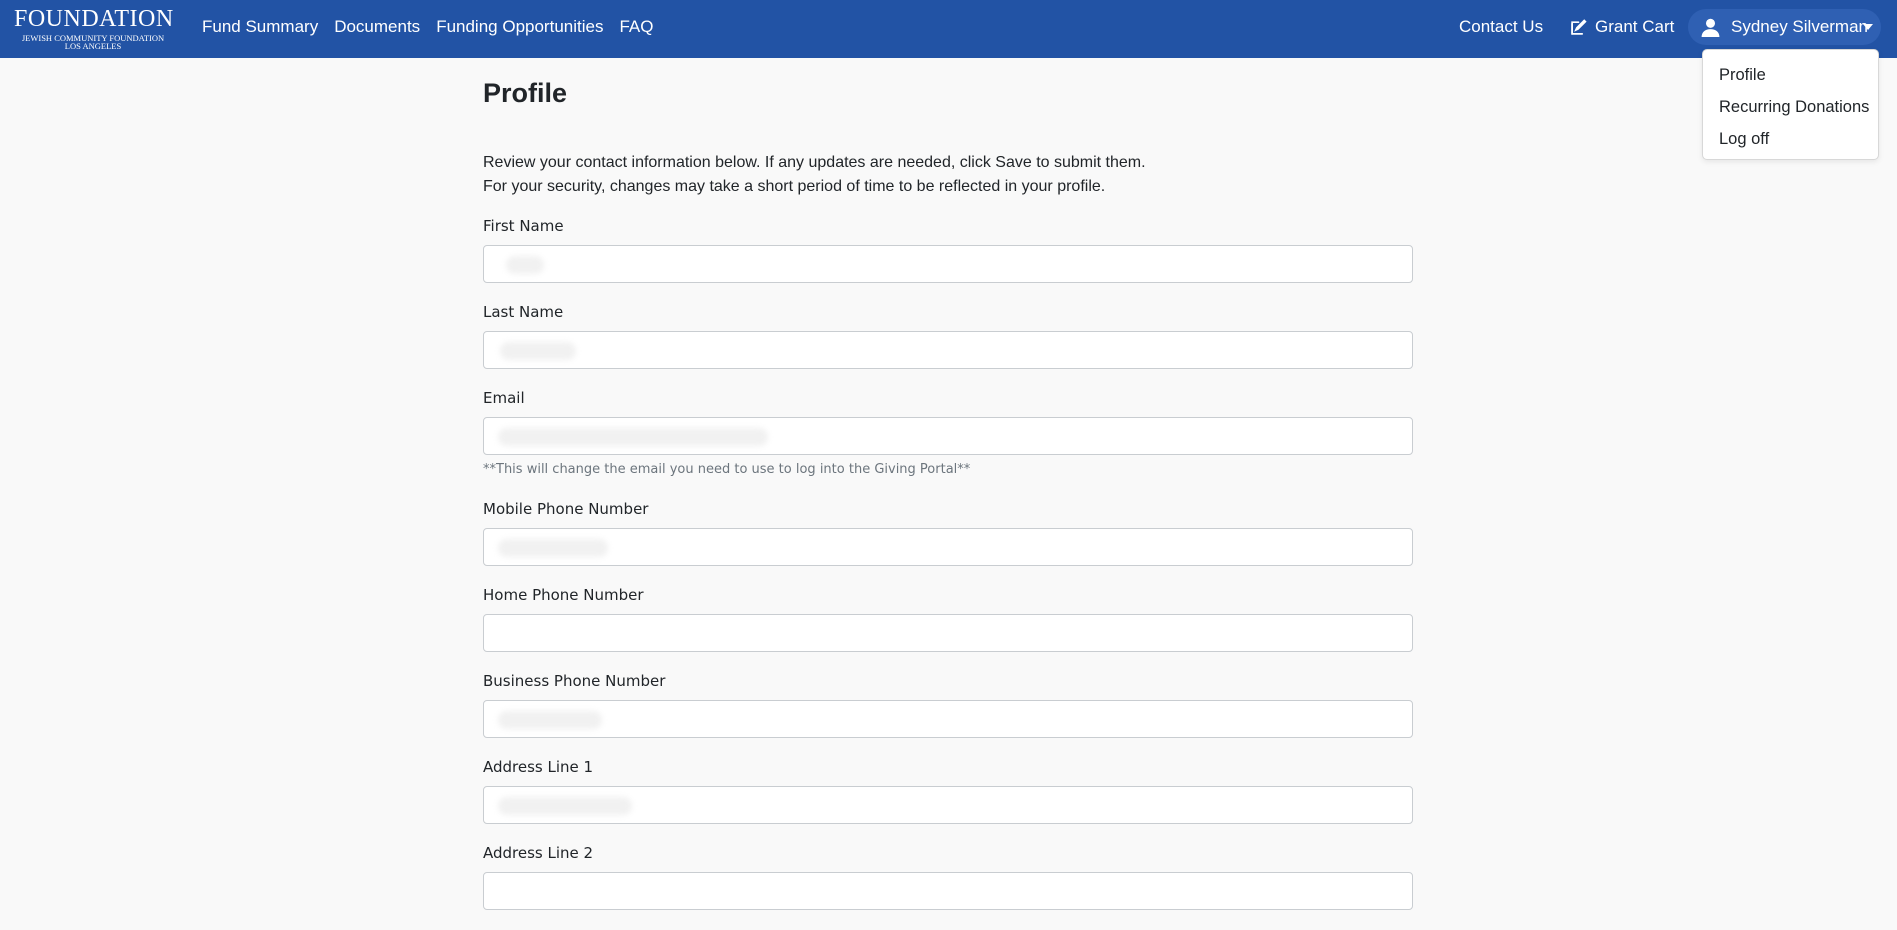 The width and height of the screenshot is (1897, 930). I want to click on page-title: Profile, so click(525, 93).